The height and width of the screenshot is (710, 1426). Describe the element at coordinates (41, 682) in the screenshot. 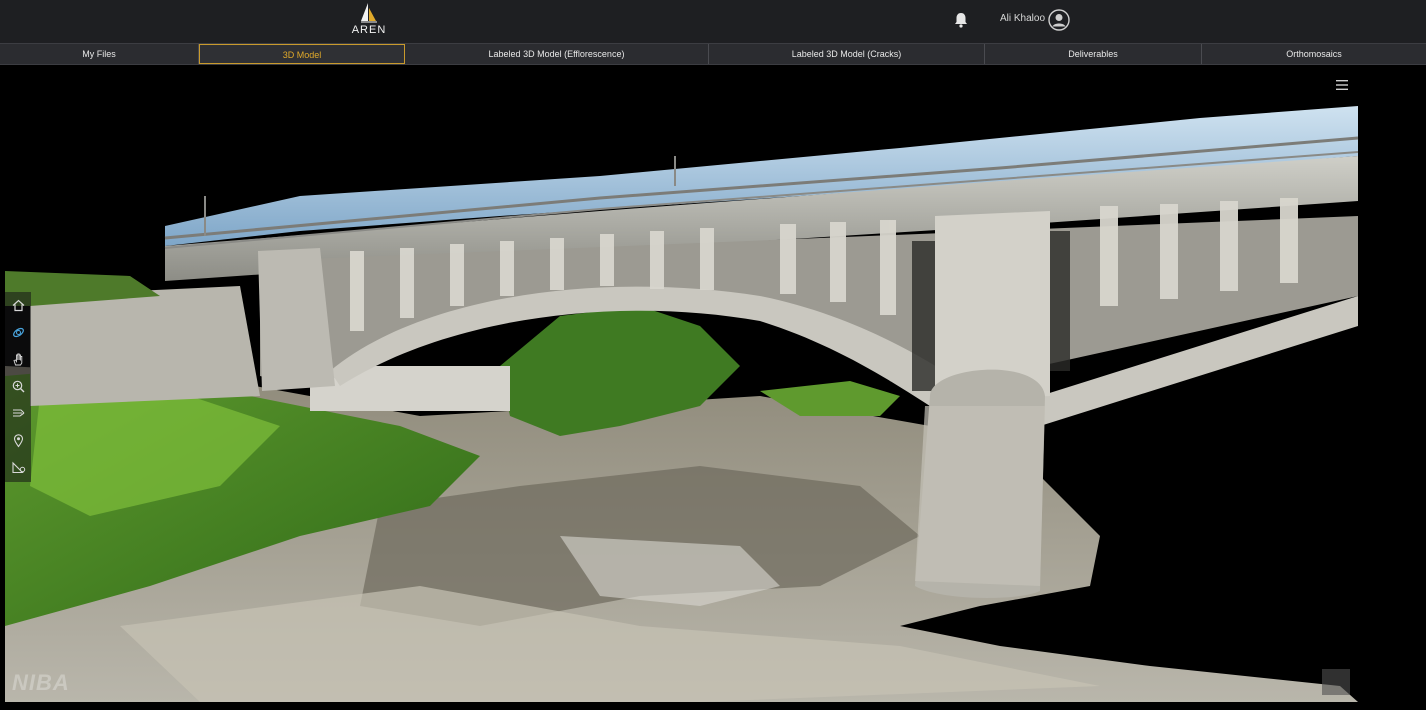

I see `watermark: NIBA` at that location.